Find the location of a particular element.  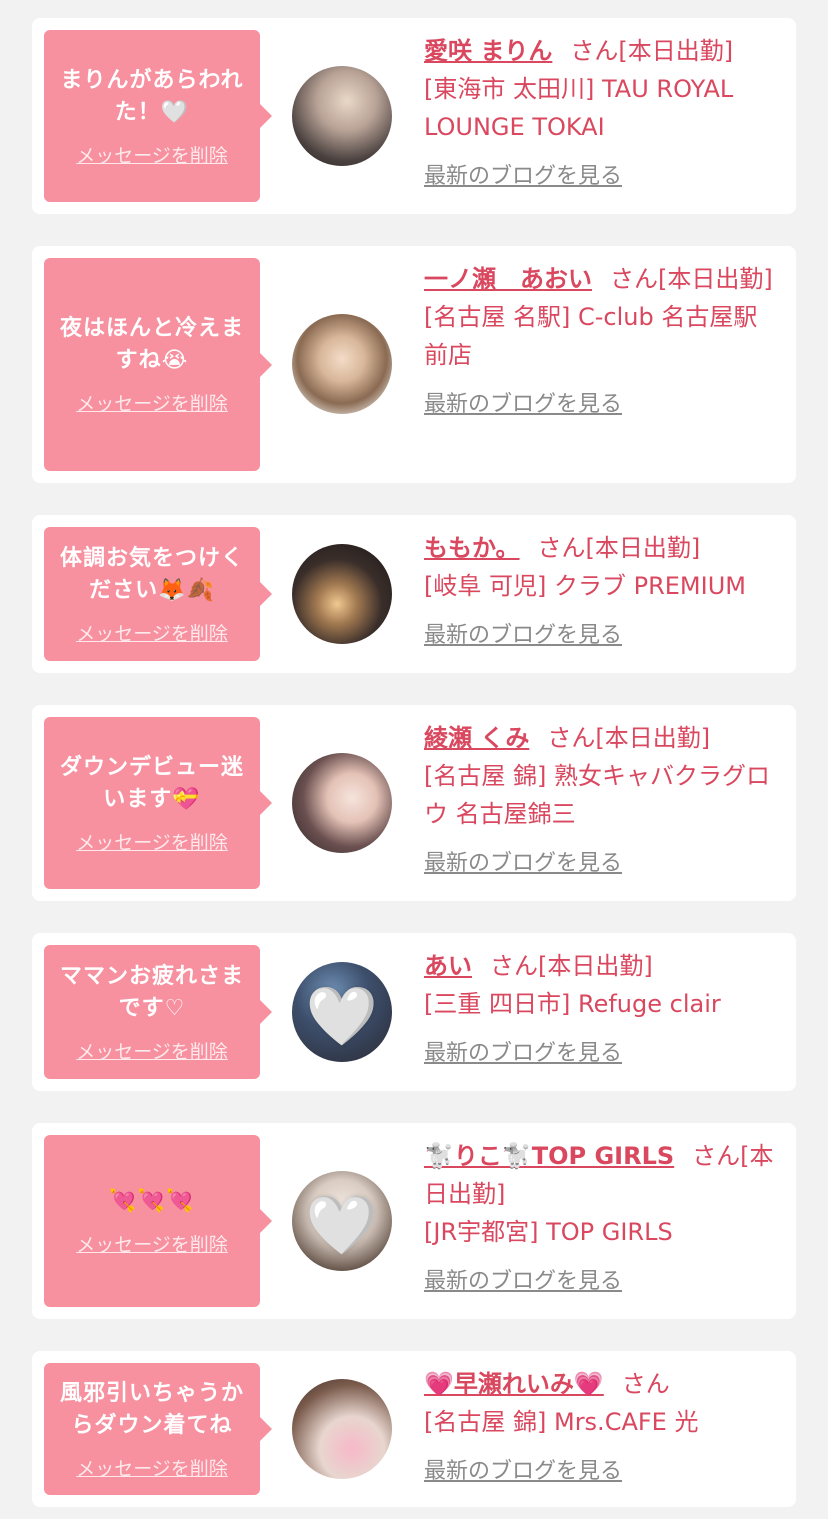

message-bubble: 風邪引いちゃうからダウン着てね メッセージを削除 is located at coordinates (158, 1429).